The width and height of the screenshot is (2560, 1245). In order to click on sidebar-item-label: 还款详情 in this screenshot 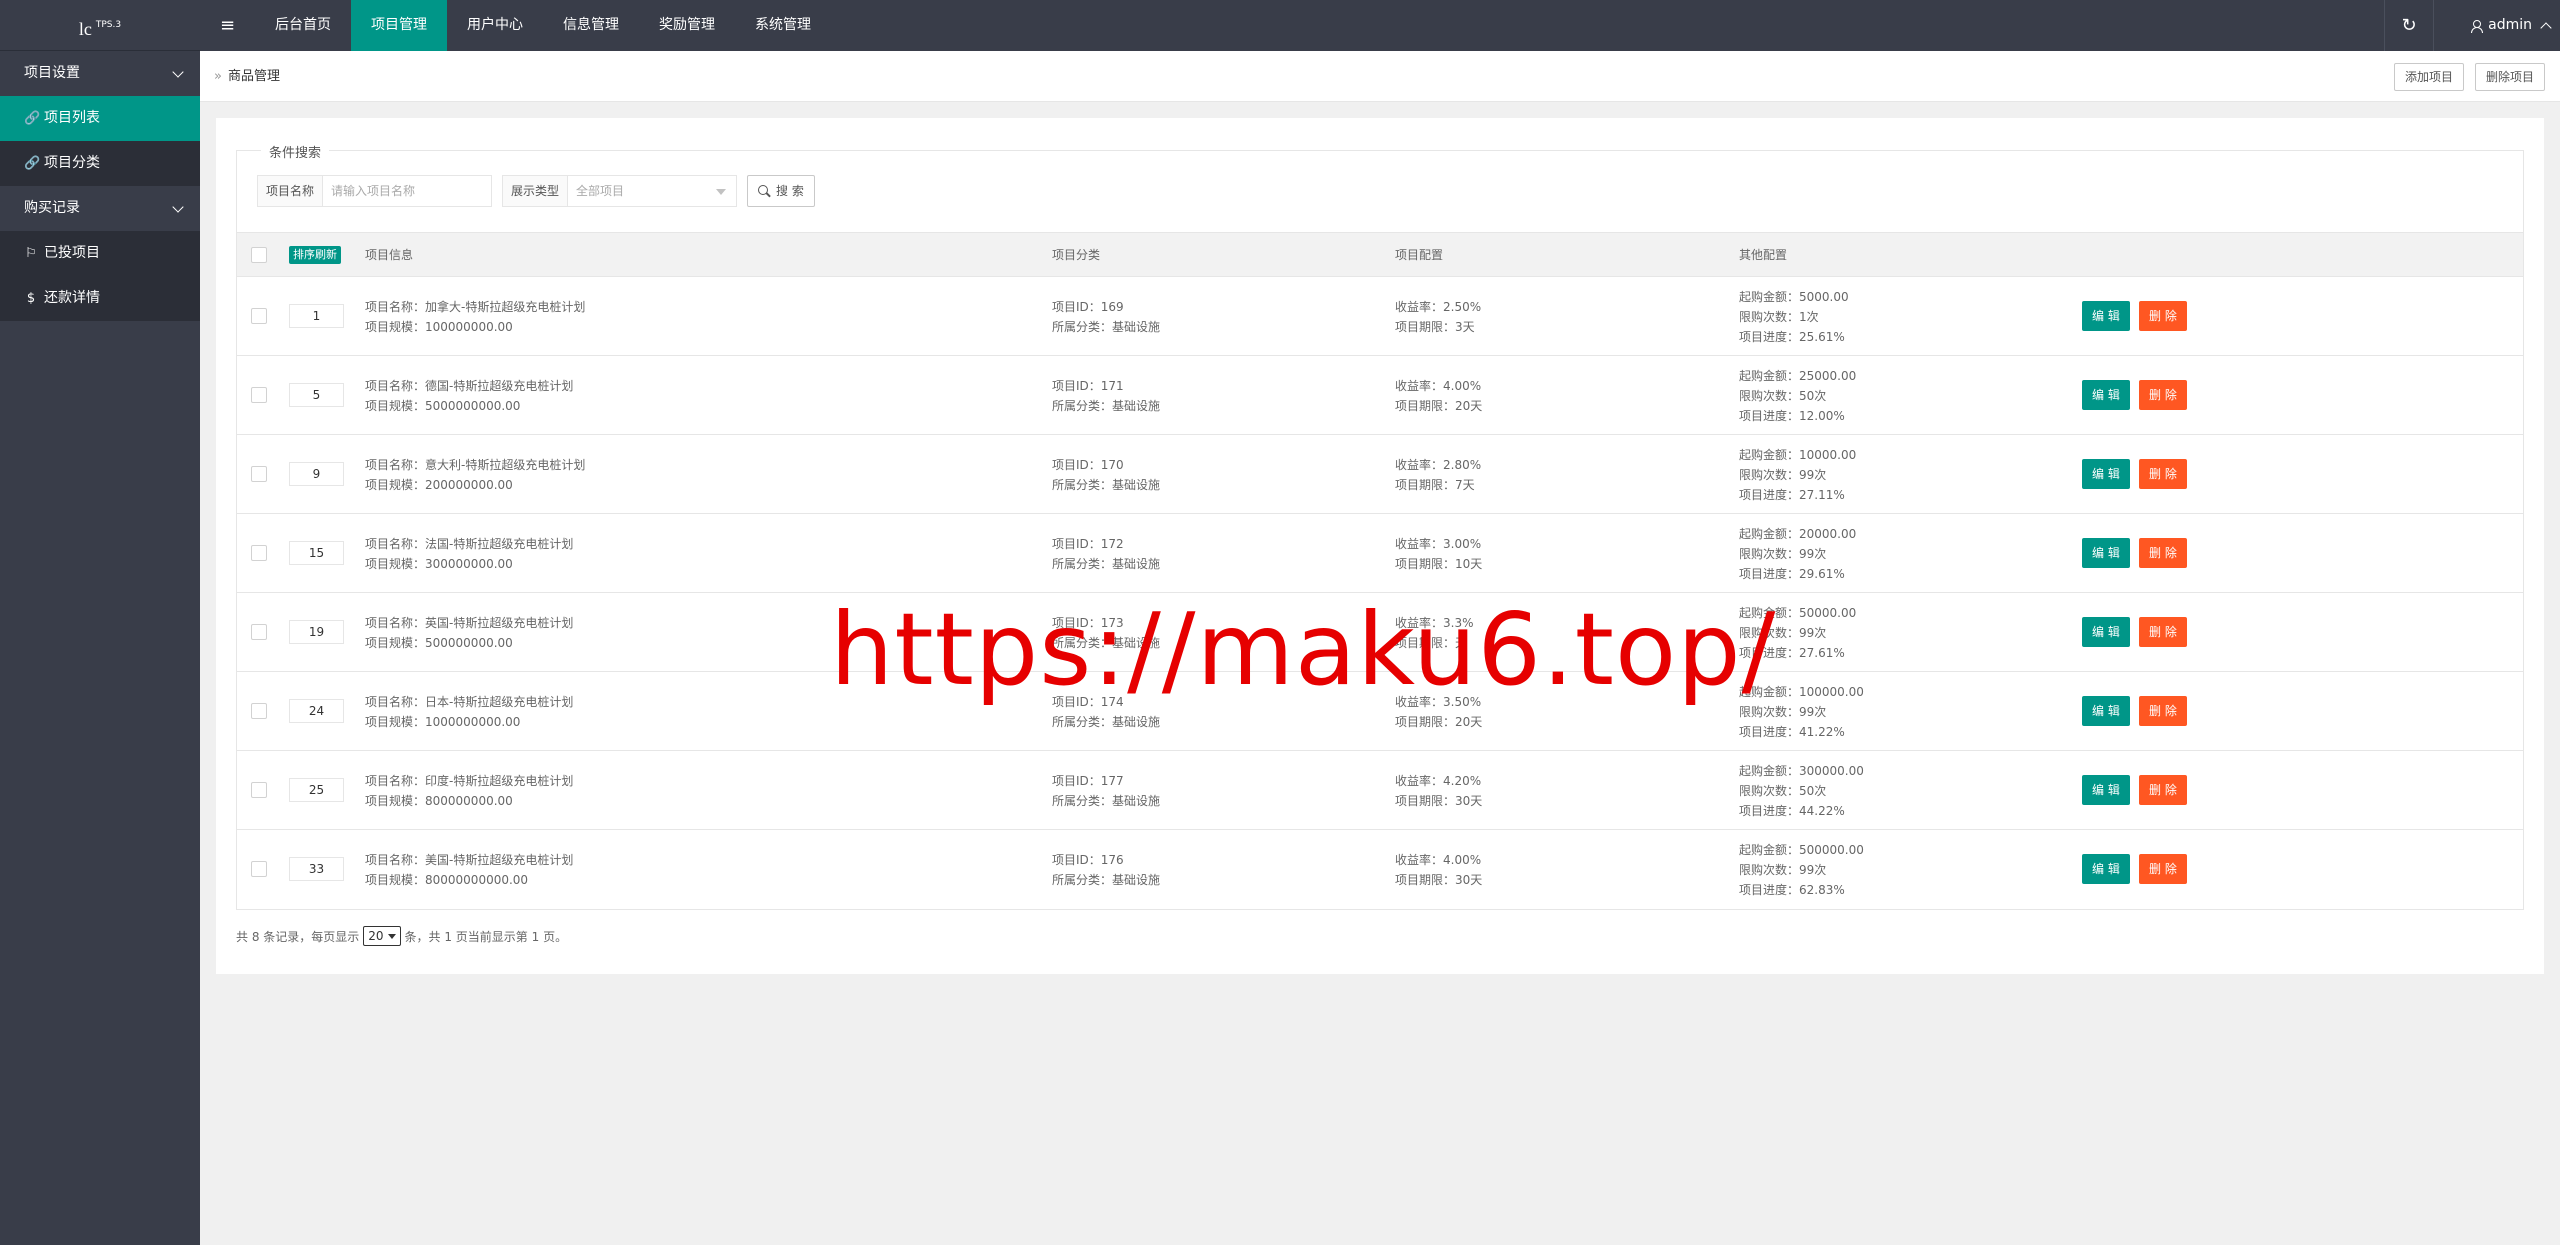, I will do `click(72, 298)`.